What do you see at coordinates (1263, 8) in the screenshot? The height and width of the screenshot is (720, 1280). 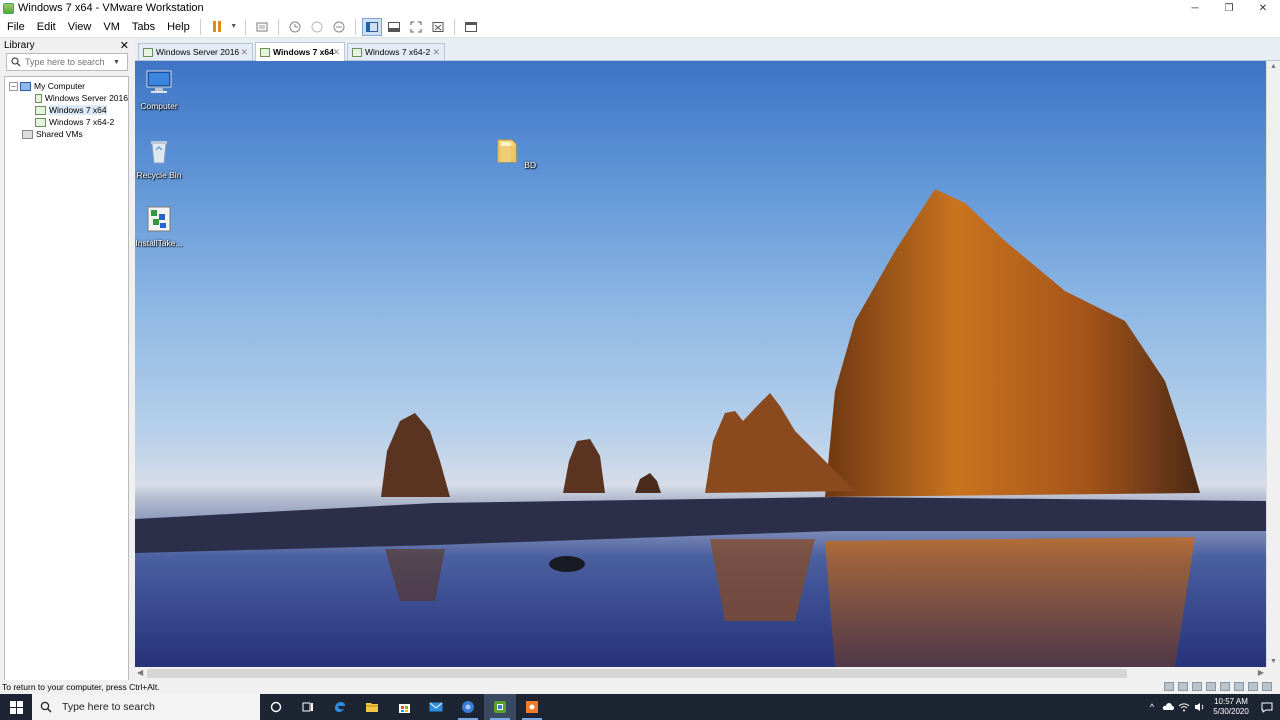 I see `close-button: ✕` at bounding box center [1263, 8].